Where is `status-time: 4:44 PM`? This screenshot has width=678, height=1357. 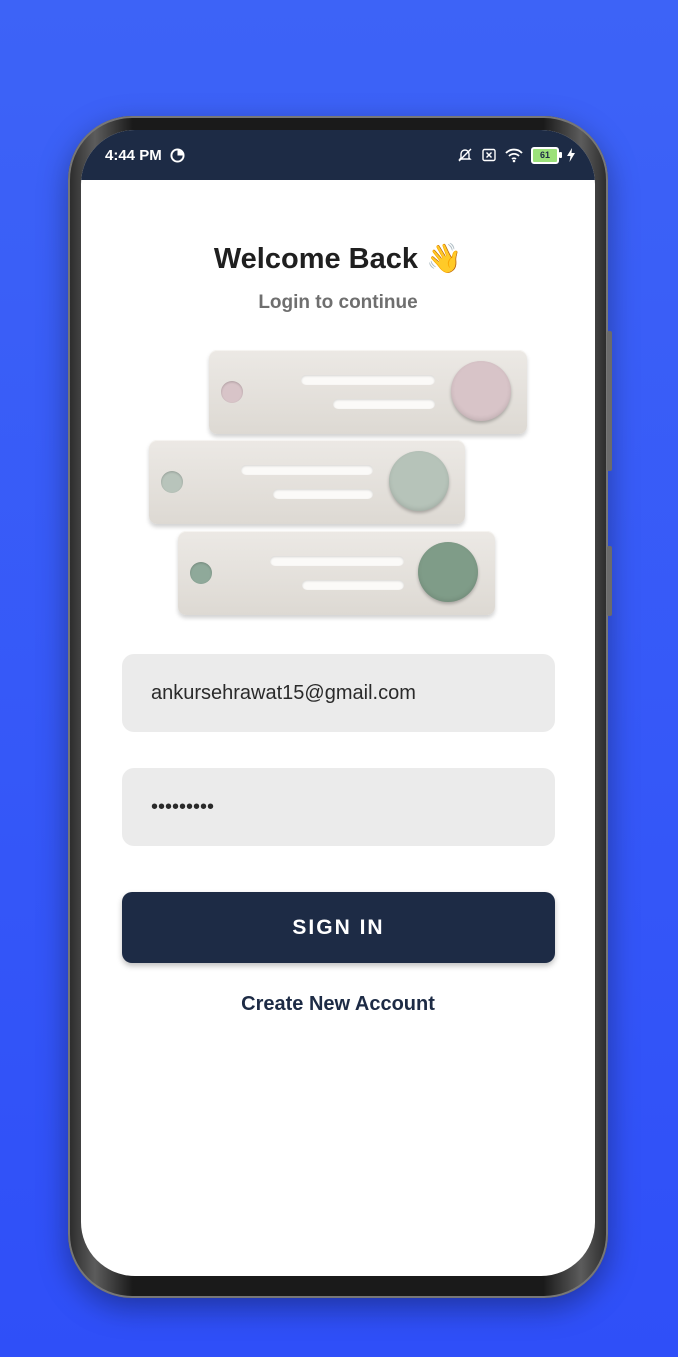
status-time: 4:44 PM is located at coordinates (133, 155).